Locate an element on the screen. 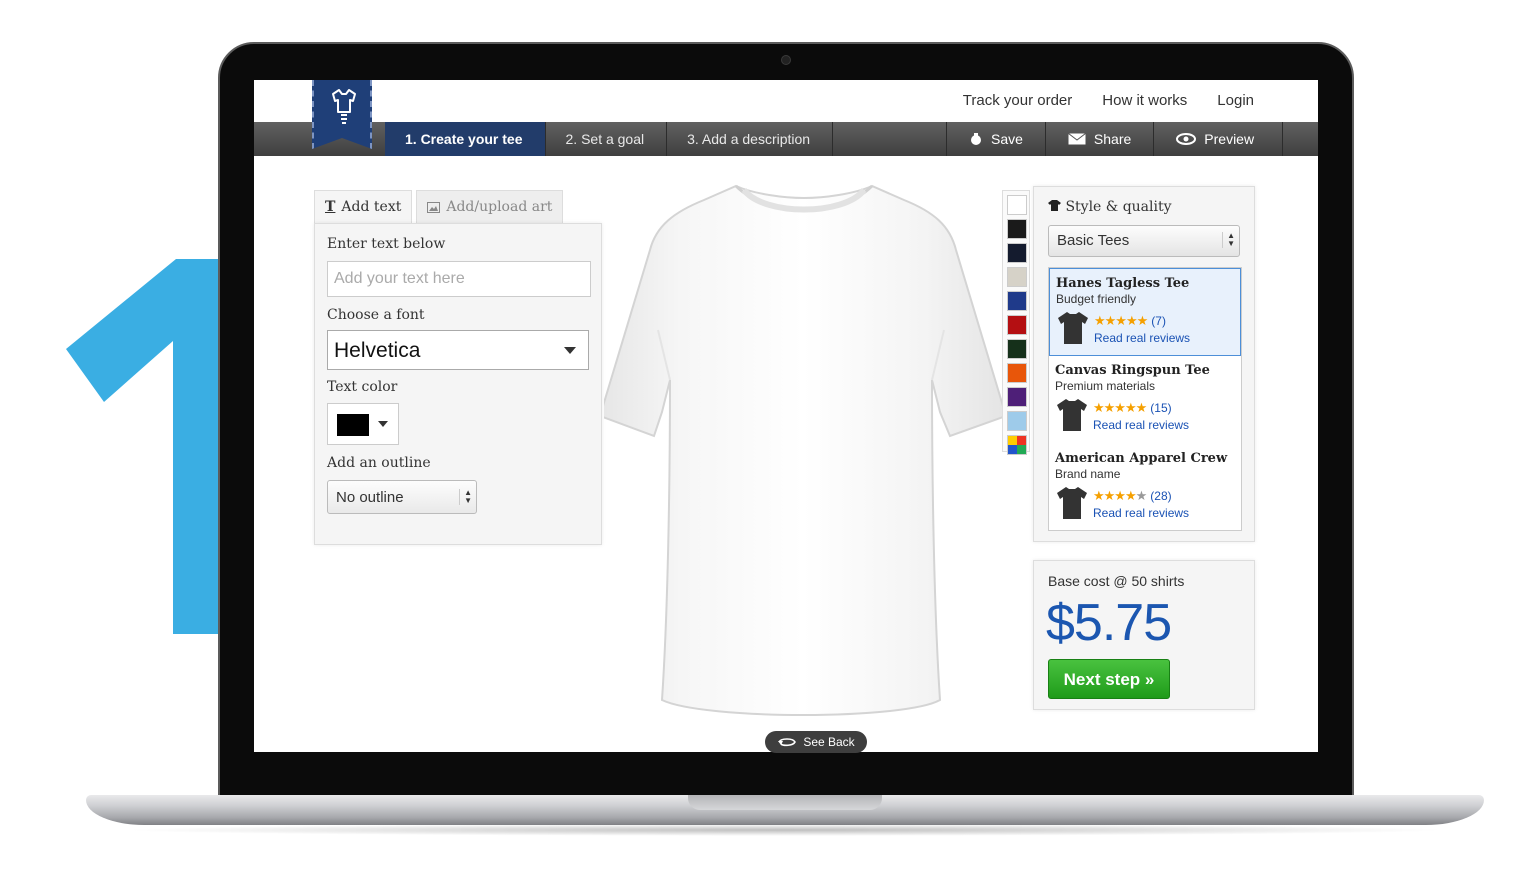 This screenshot has height=878, width=1536. eye-icon is located at coordinates (1186, 139).